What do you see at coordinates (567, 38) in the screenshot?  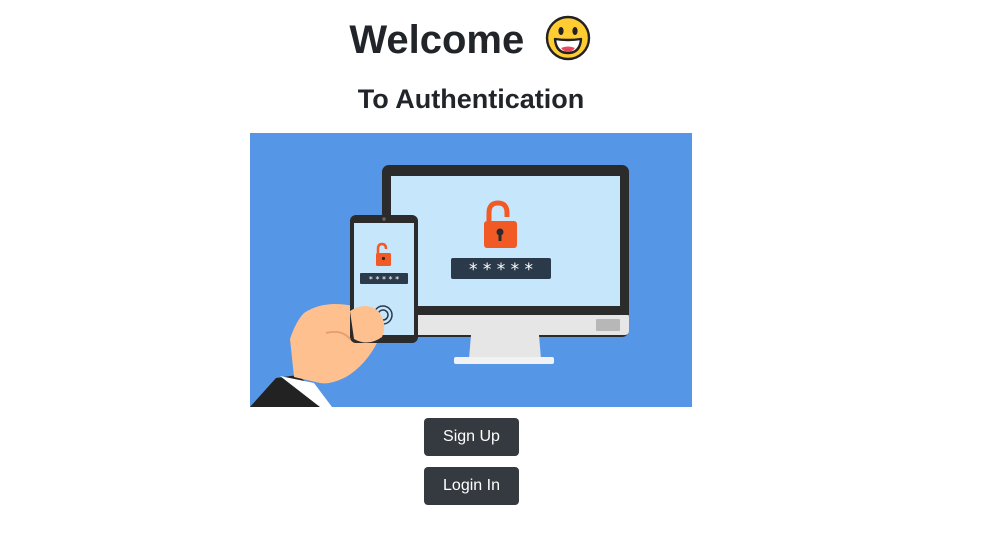 I see `grinning-face-icon` at bounding box center [567, 38].